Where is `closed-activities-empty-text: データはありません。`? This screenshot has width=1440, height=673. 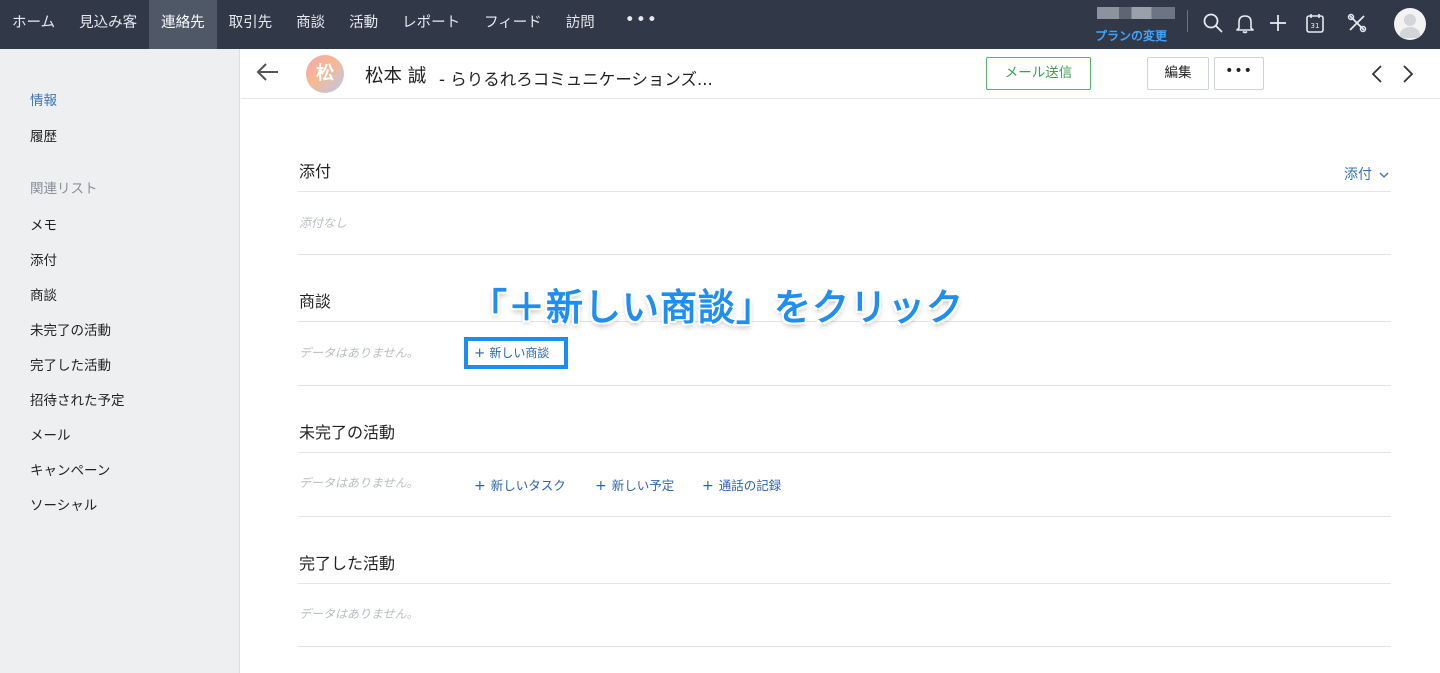 closed-activities-empty-text: データはありません。 is located at coordinates (359, 614).